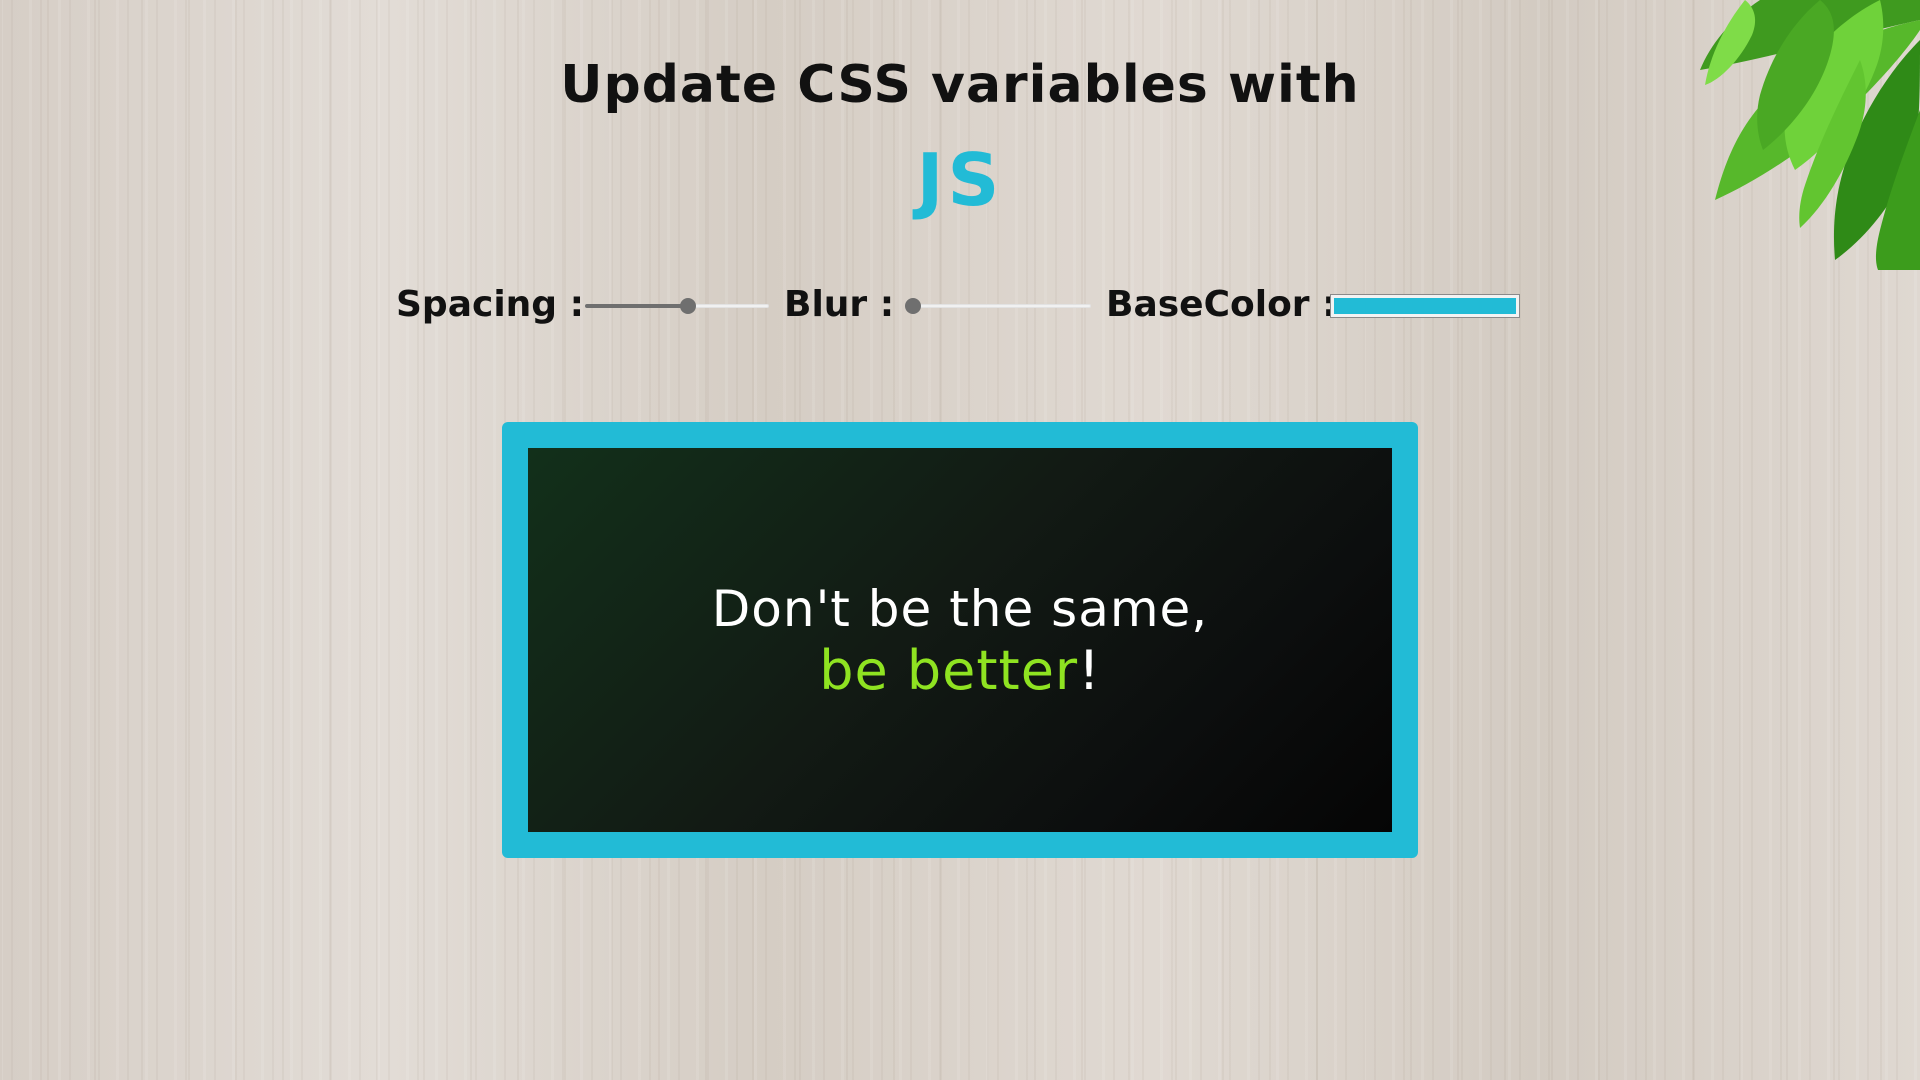  I want to click on quote-accent-text: be better, so click(949, 670).